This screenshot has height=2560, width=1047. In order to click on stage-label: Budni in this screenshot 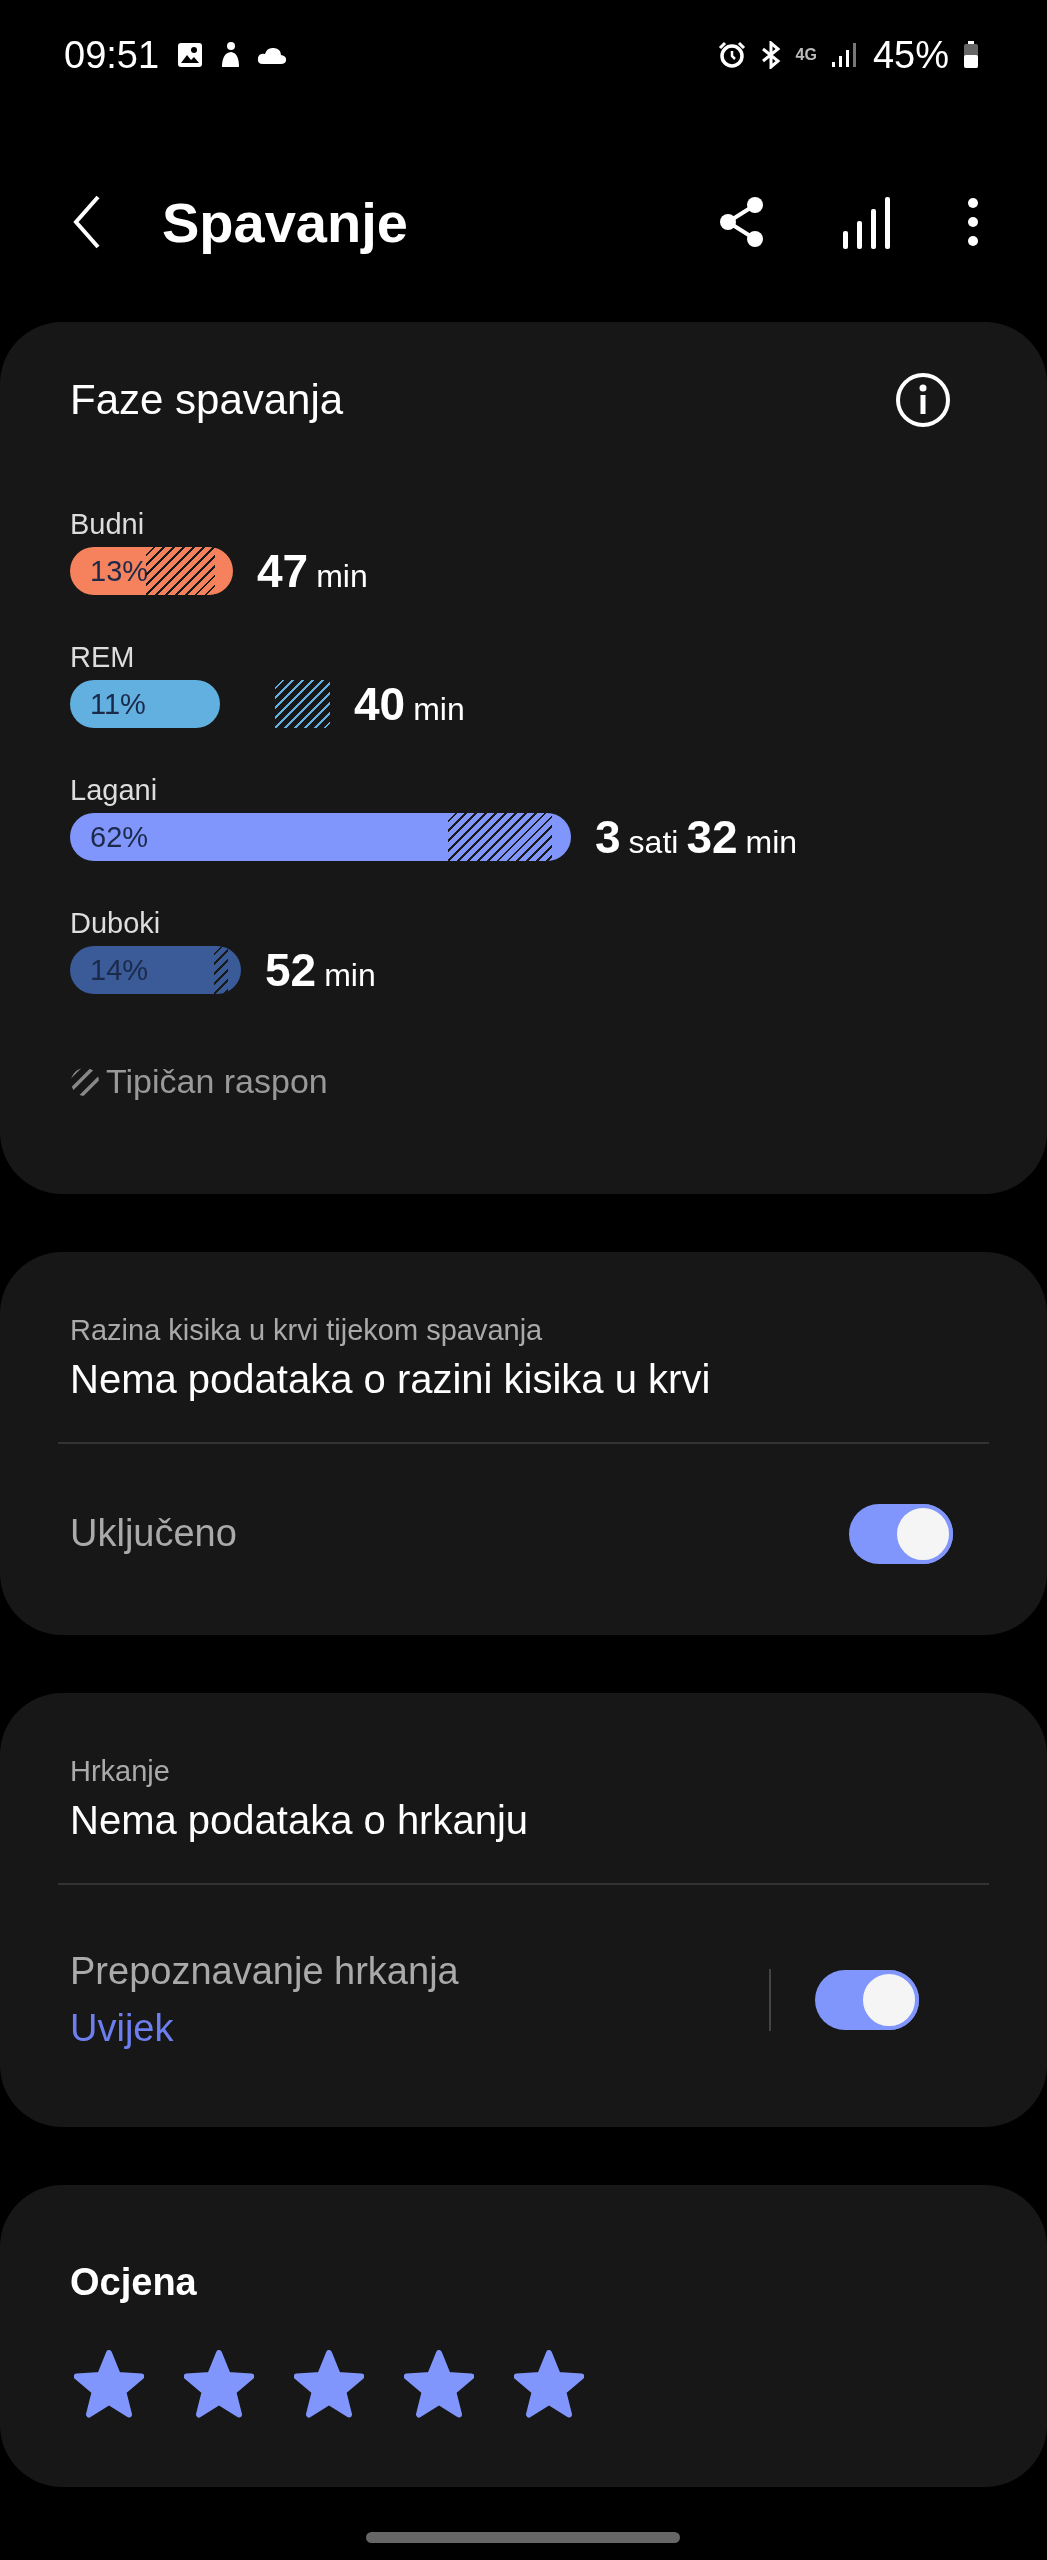, I will do `click(108, 524)`.